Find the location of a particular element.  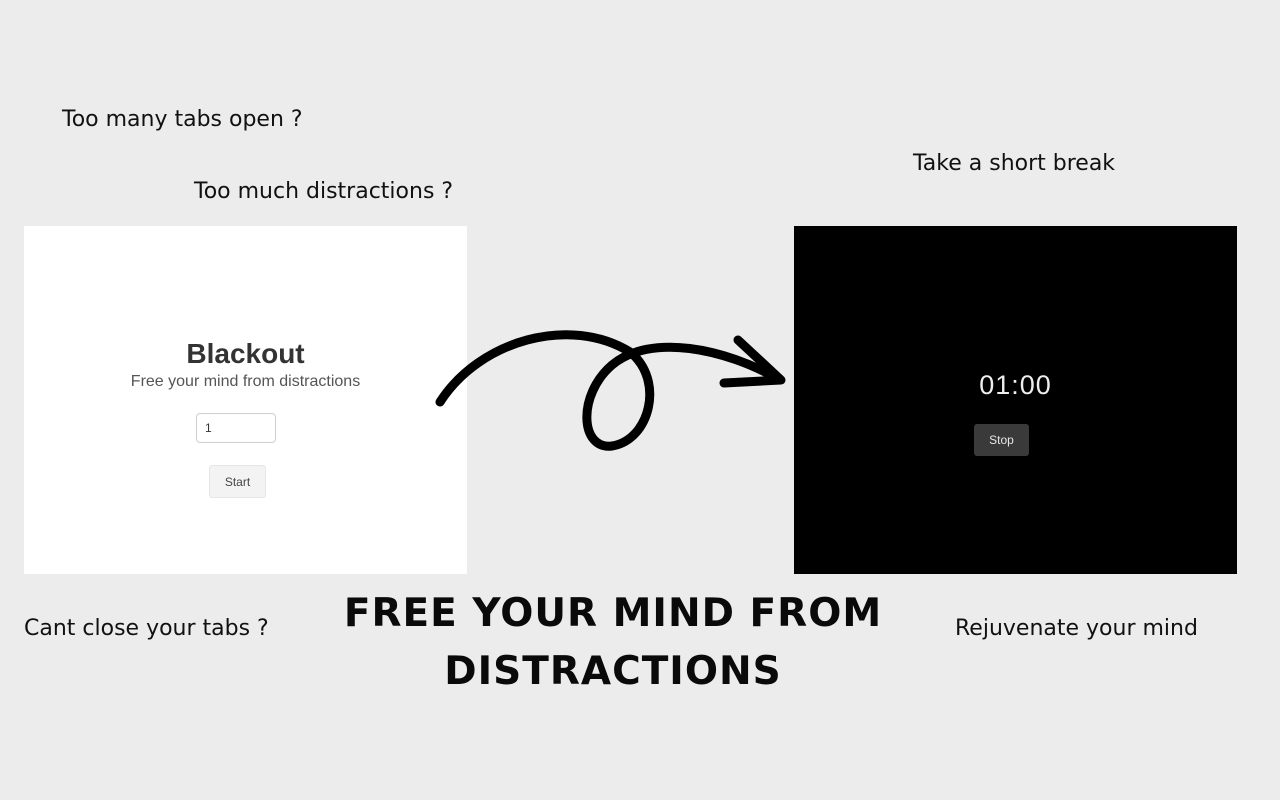

caption-rejuvenate: Rejuvenate your mind is located at coordinates (1076, 628).